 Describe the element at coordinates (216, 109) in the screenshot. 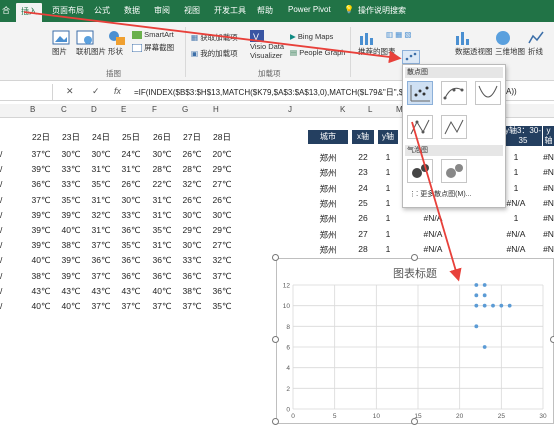

I see `column-header-h: H` at that location.